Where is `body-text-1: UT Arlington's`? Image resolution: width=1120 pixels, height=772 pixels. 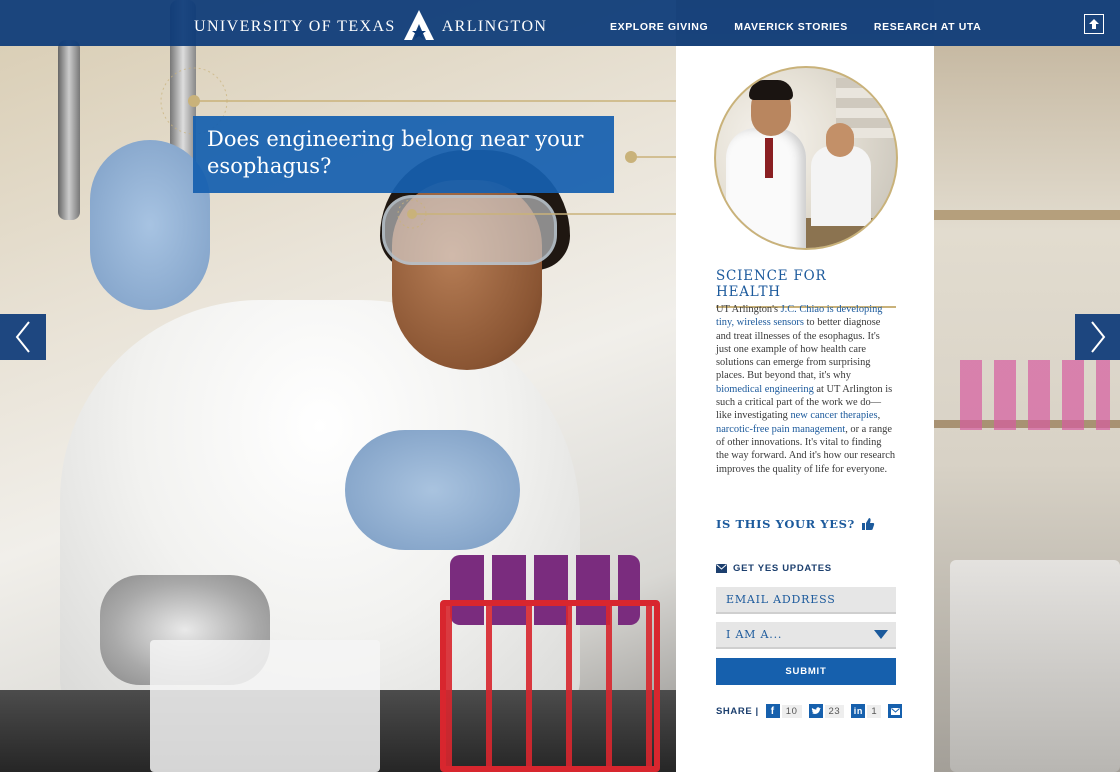 body-text-1: UT Arlington's is located at coordinates (748, 309).